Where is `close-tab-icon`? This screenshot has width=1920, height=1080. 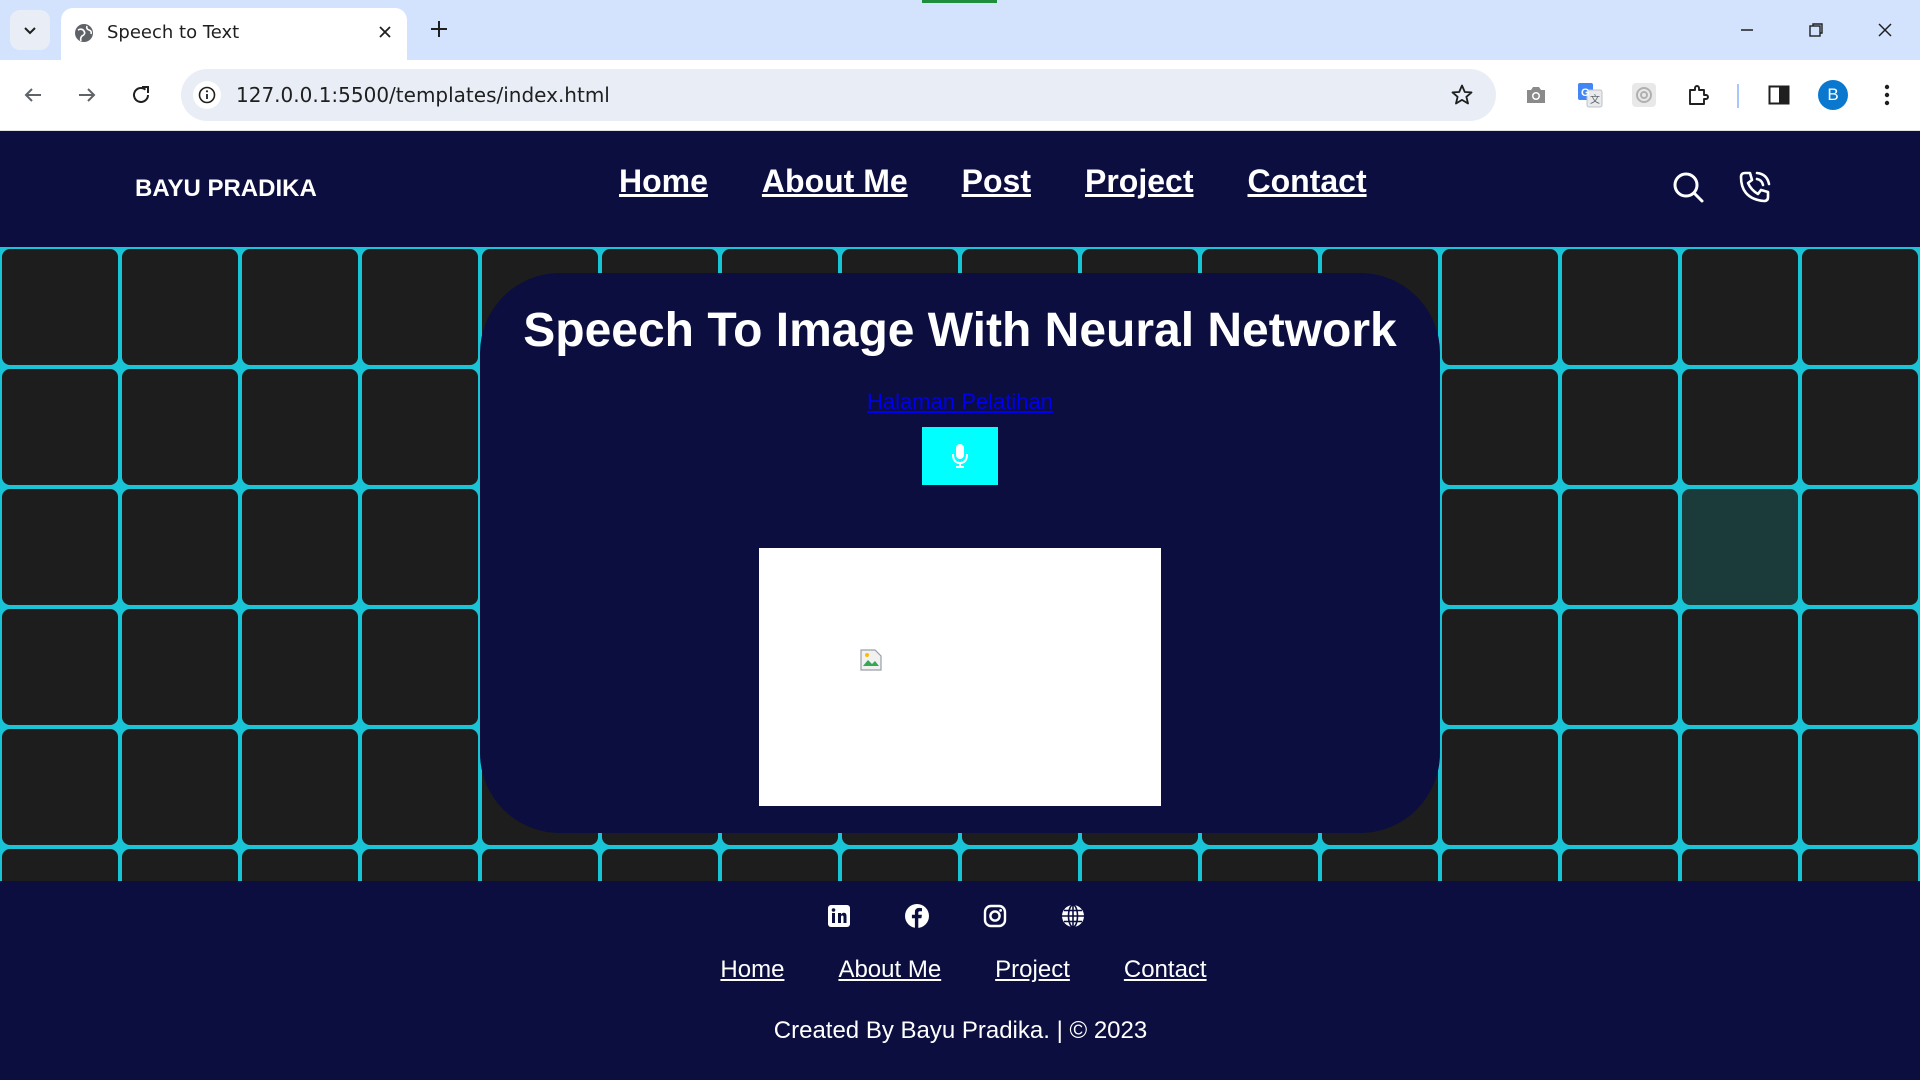 close-tab-icon is located at coordinates (385, 32).